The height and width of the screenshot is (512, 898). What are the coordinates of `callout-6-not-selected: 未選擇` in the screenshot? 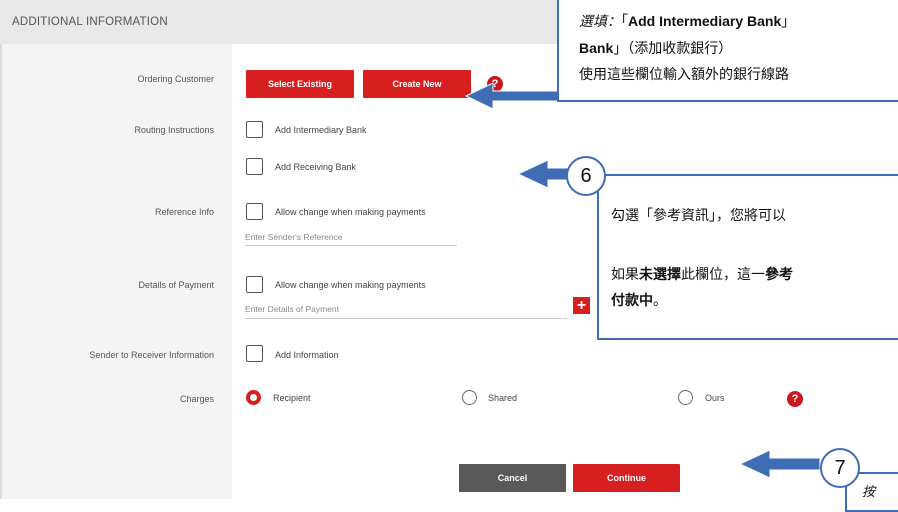 It's located at (660, 275).